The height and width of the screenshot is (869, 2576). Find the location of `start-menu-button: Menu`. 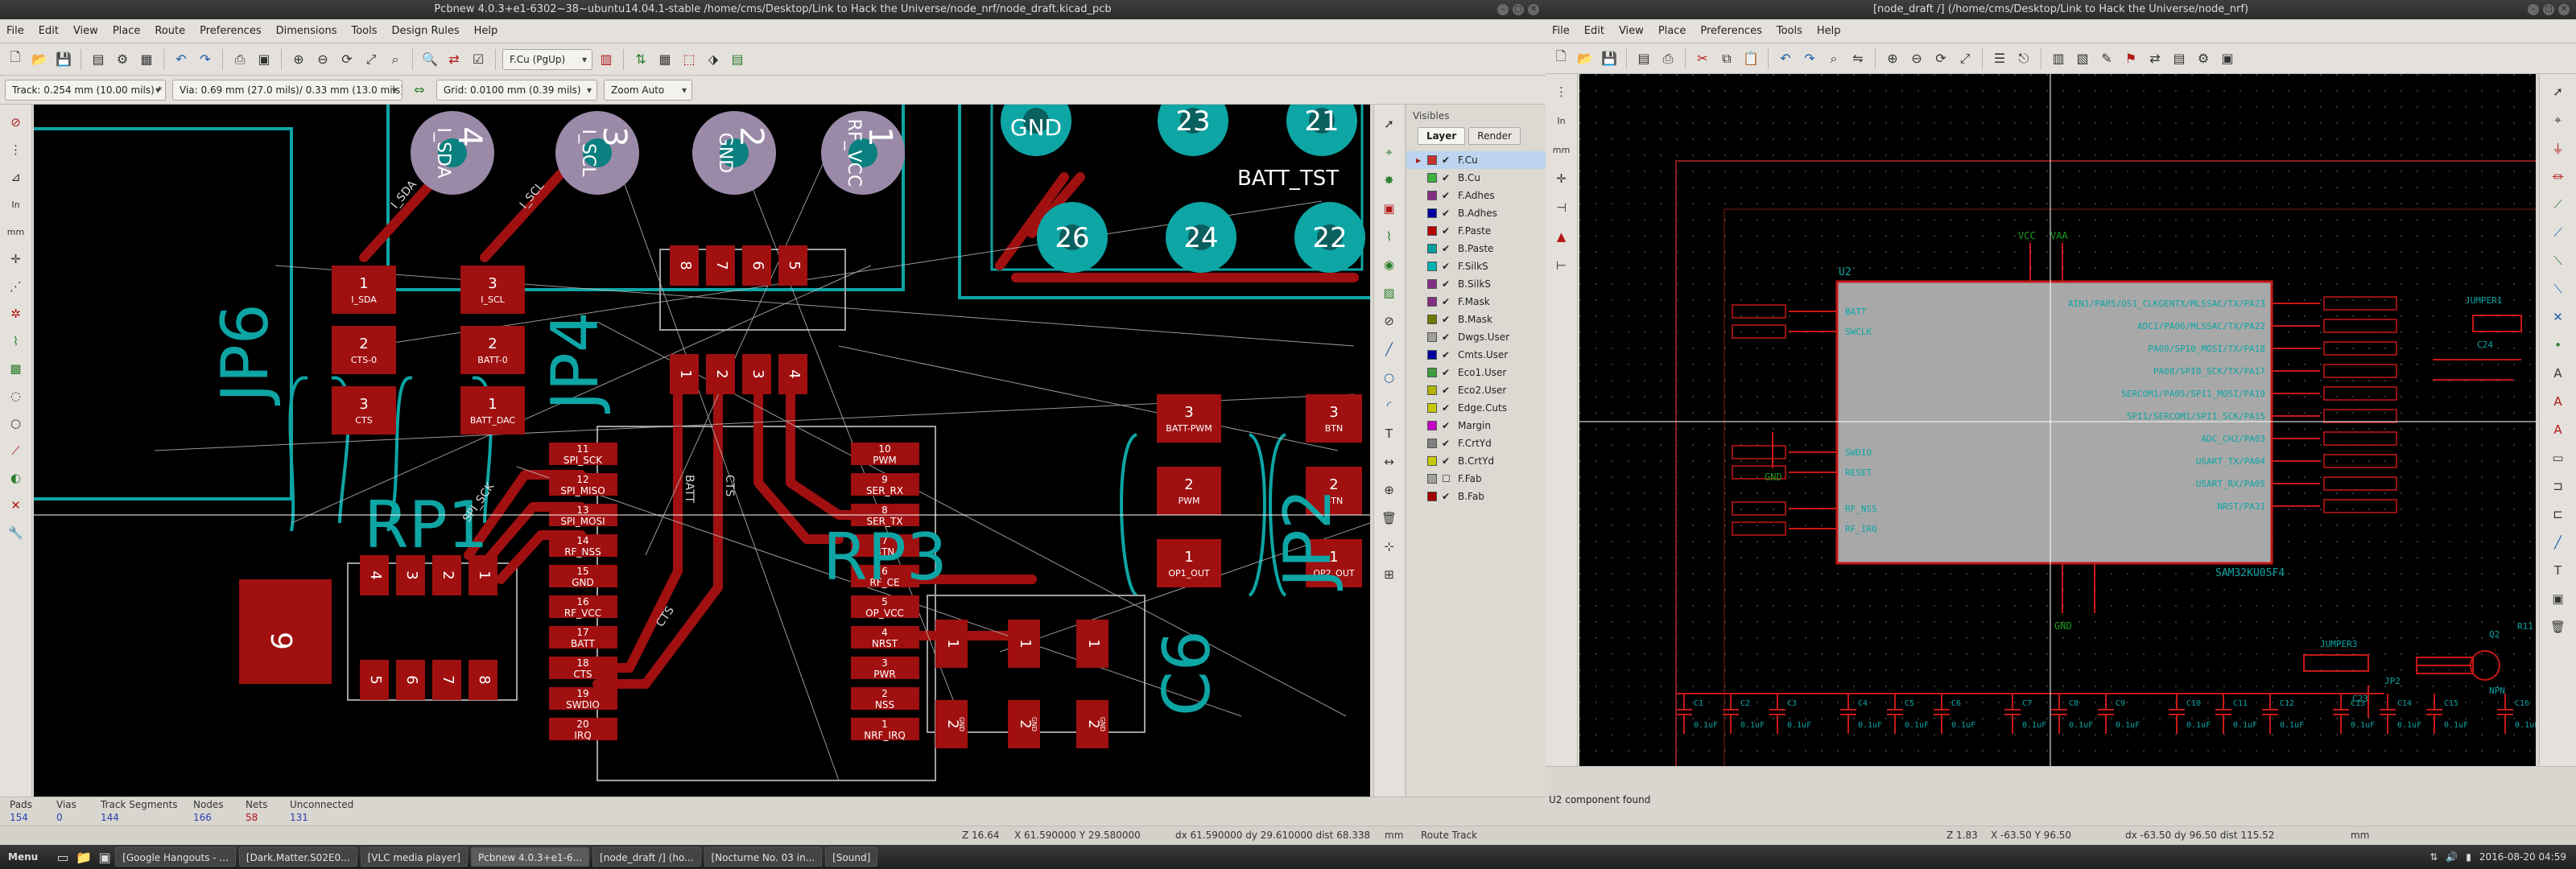

start-menu-button: Menu is located at coordinates (23, 857).